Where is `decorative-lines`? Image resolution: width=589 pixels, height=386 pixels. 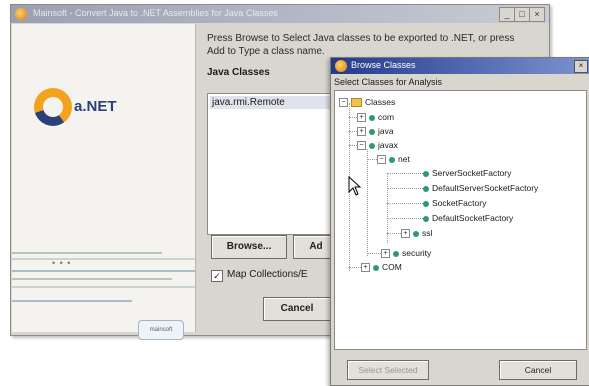
decorative-lines is located at coordinates (103, 282).